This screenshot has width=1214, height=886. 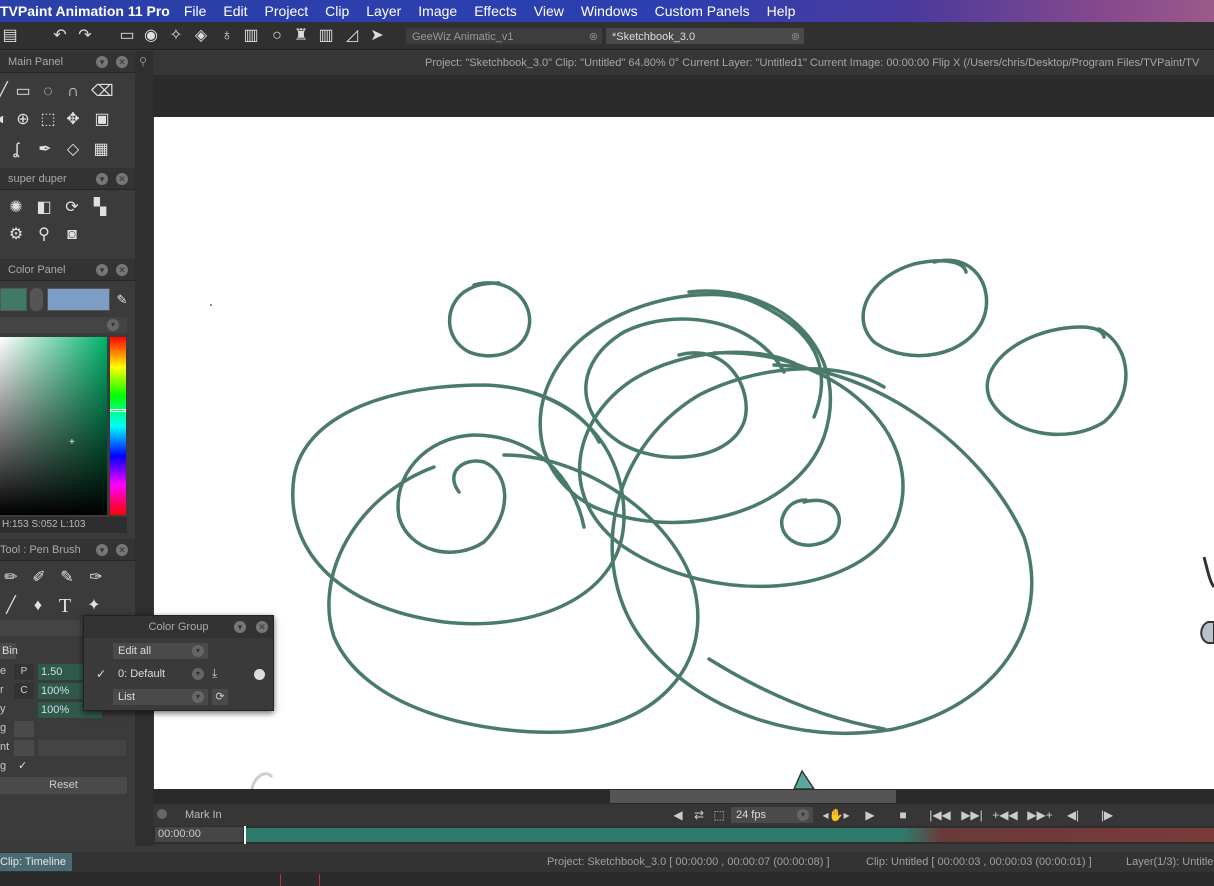 I want to click on primary-color-swatch, so click(x=13, y=299).